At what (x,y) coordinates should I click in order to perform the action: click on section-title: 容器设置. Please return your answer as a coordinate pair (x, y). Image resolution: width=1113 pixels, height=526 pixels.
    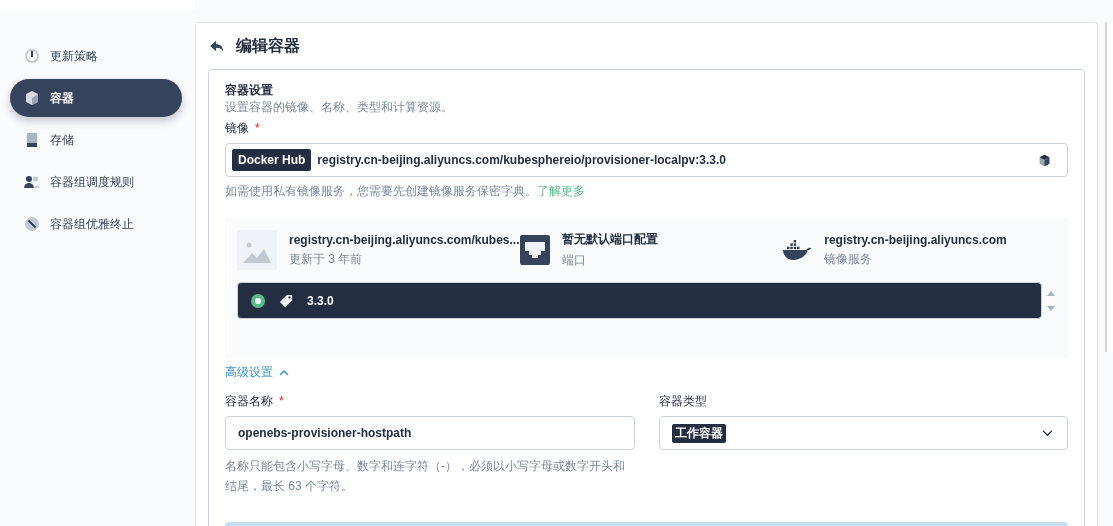
    Looking at the image, I should click on (249, 90).